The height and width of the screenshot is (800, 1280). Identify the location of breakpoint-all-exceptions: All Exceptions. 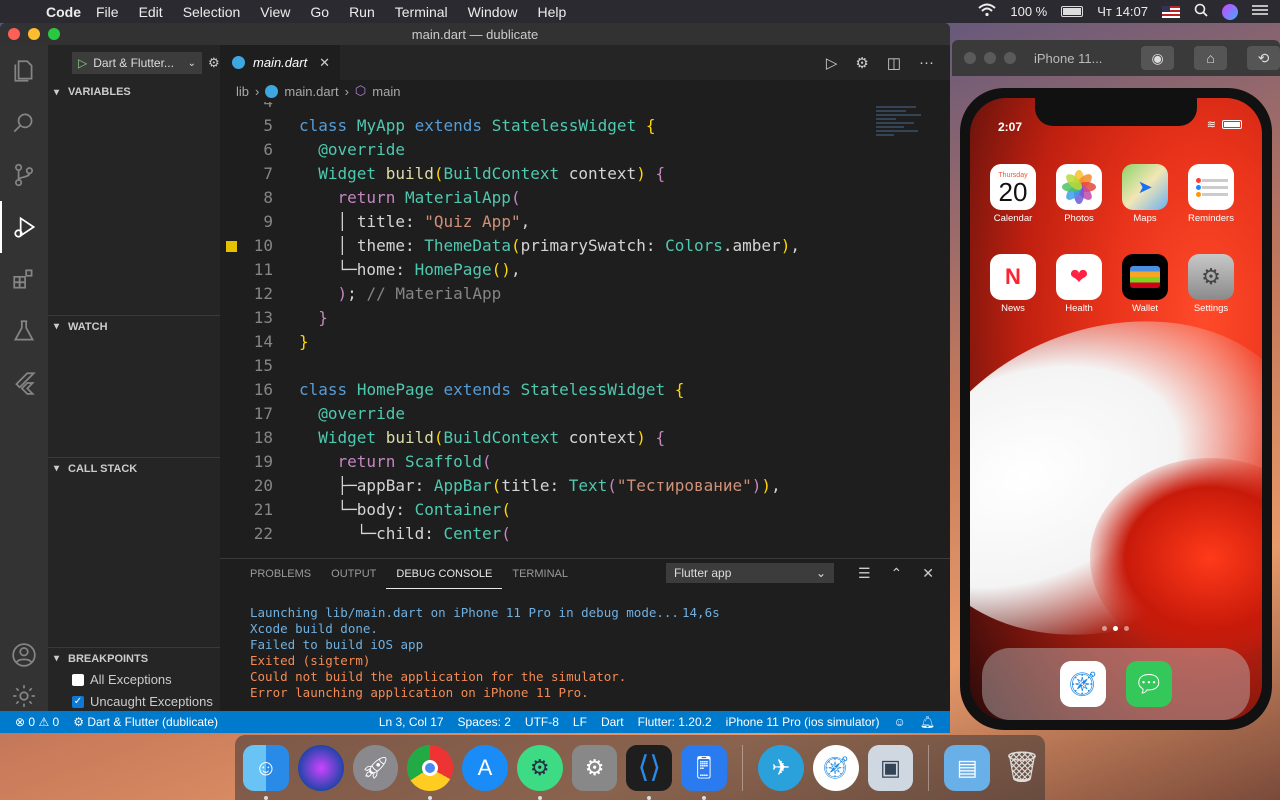
(122, 679).